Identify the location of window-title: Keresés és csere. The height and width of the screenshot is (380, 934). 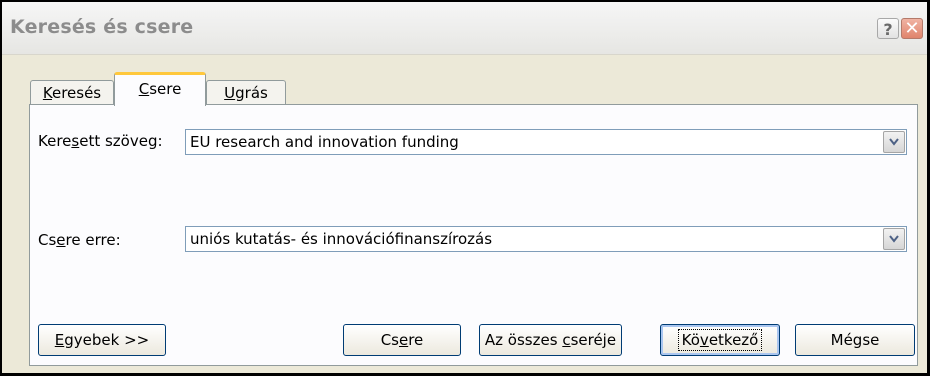
(102, 27).